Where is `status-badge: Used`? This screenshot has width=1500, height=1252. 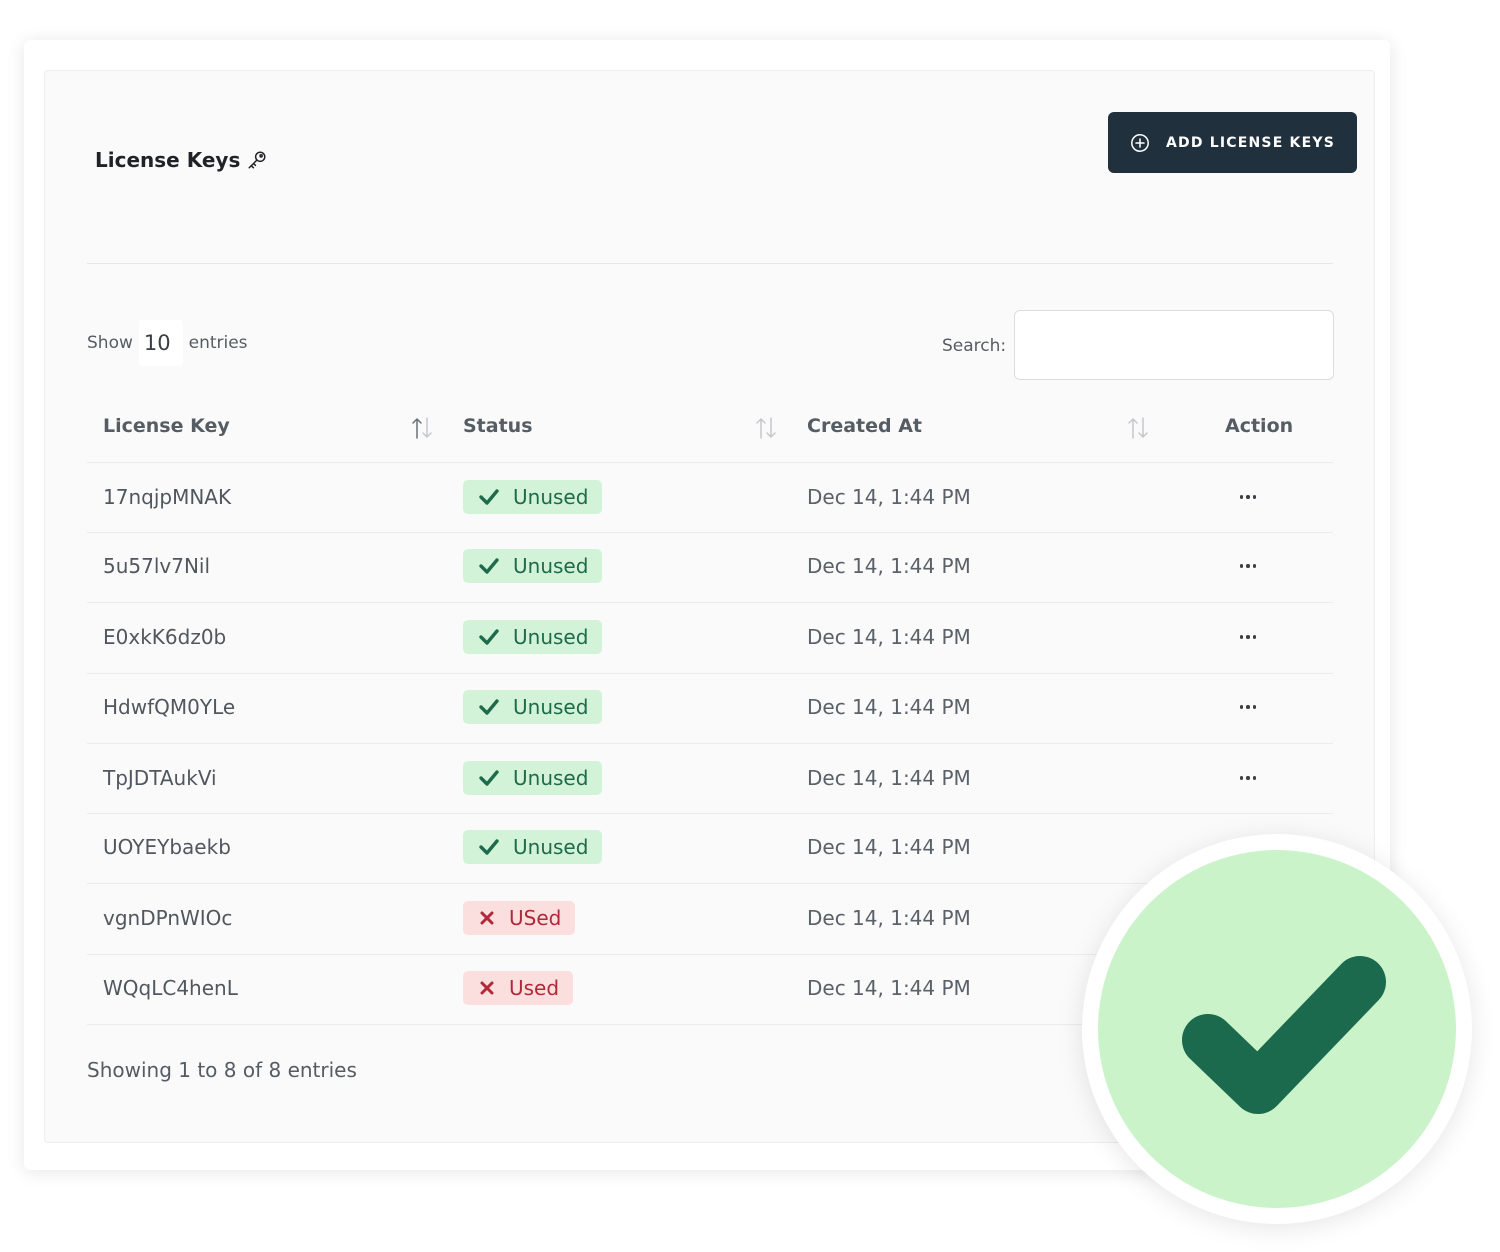 status-badge: Used is located at coordinates (518, 988).